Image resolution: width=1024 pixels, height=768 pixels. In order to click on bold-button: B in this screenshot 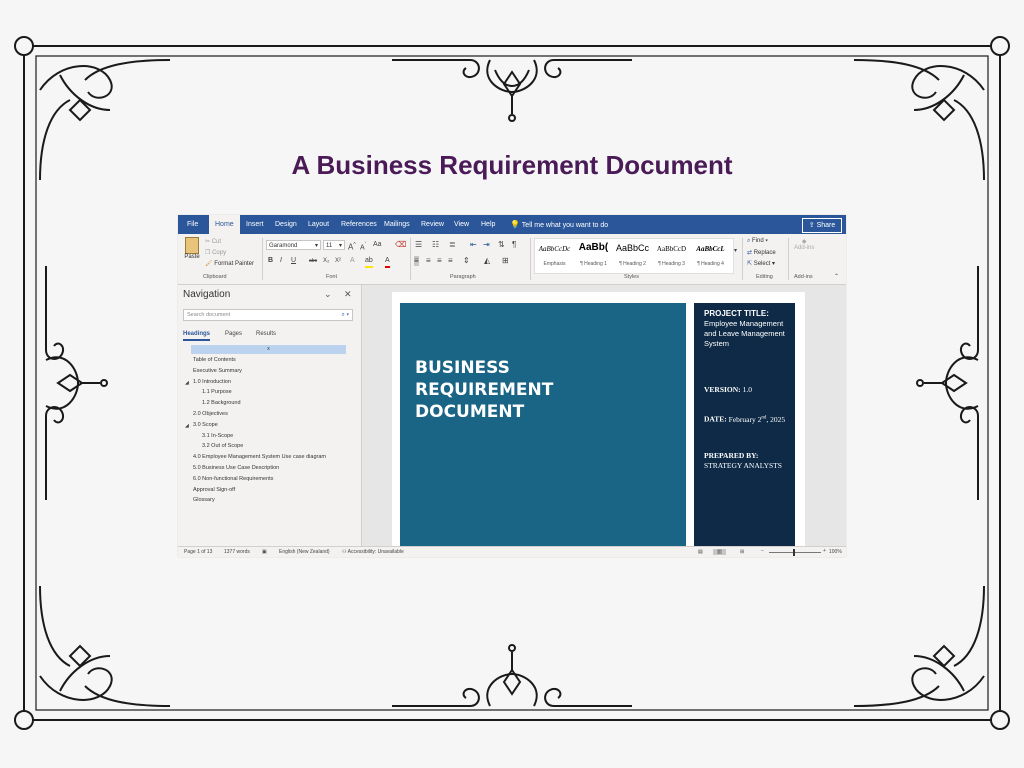, I will do `click(270, 261)`.